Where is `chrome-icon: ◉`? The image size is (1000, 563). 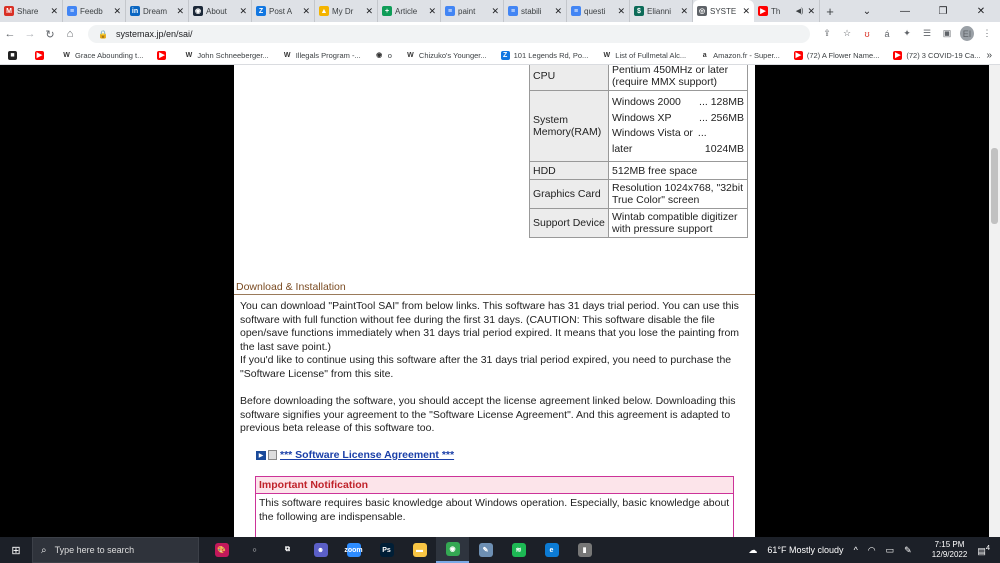
chrome-icon: ◉ is located at coordinates (452, 550).